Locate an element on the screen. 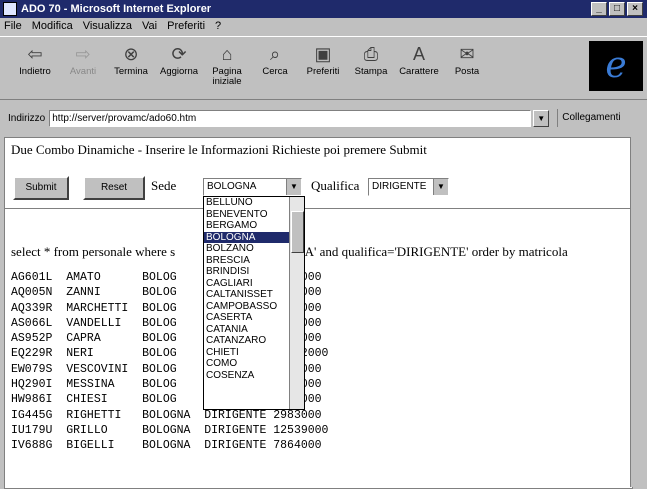 This screenshot has height=489, width=647. mail-icon: ✉ is located at coordinates (467, 54).